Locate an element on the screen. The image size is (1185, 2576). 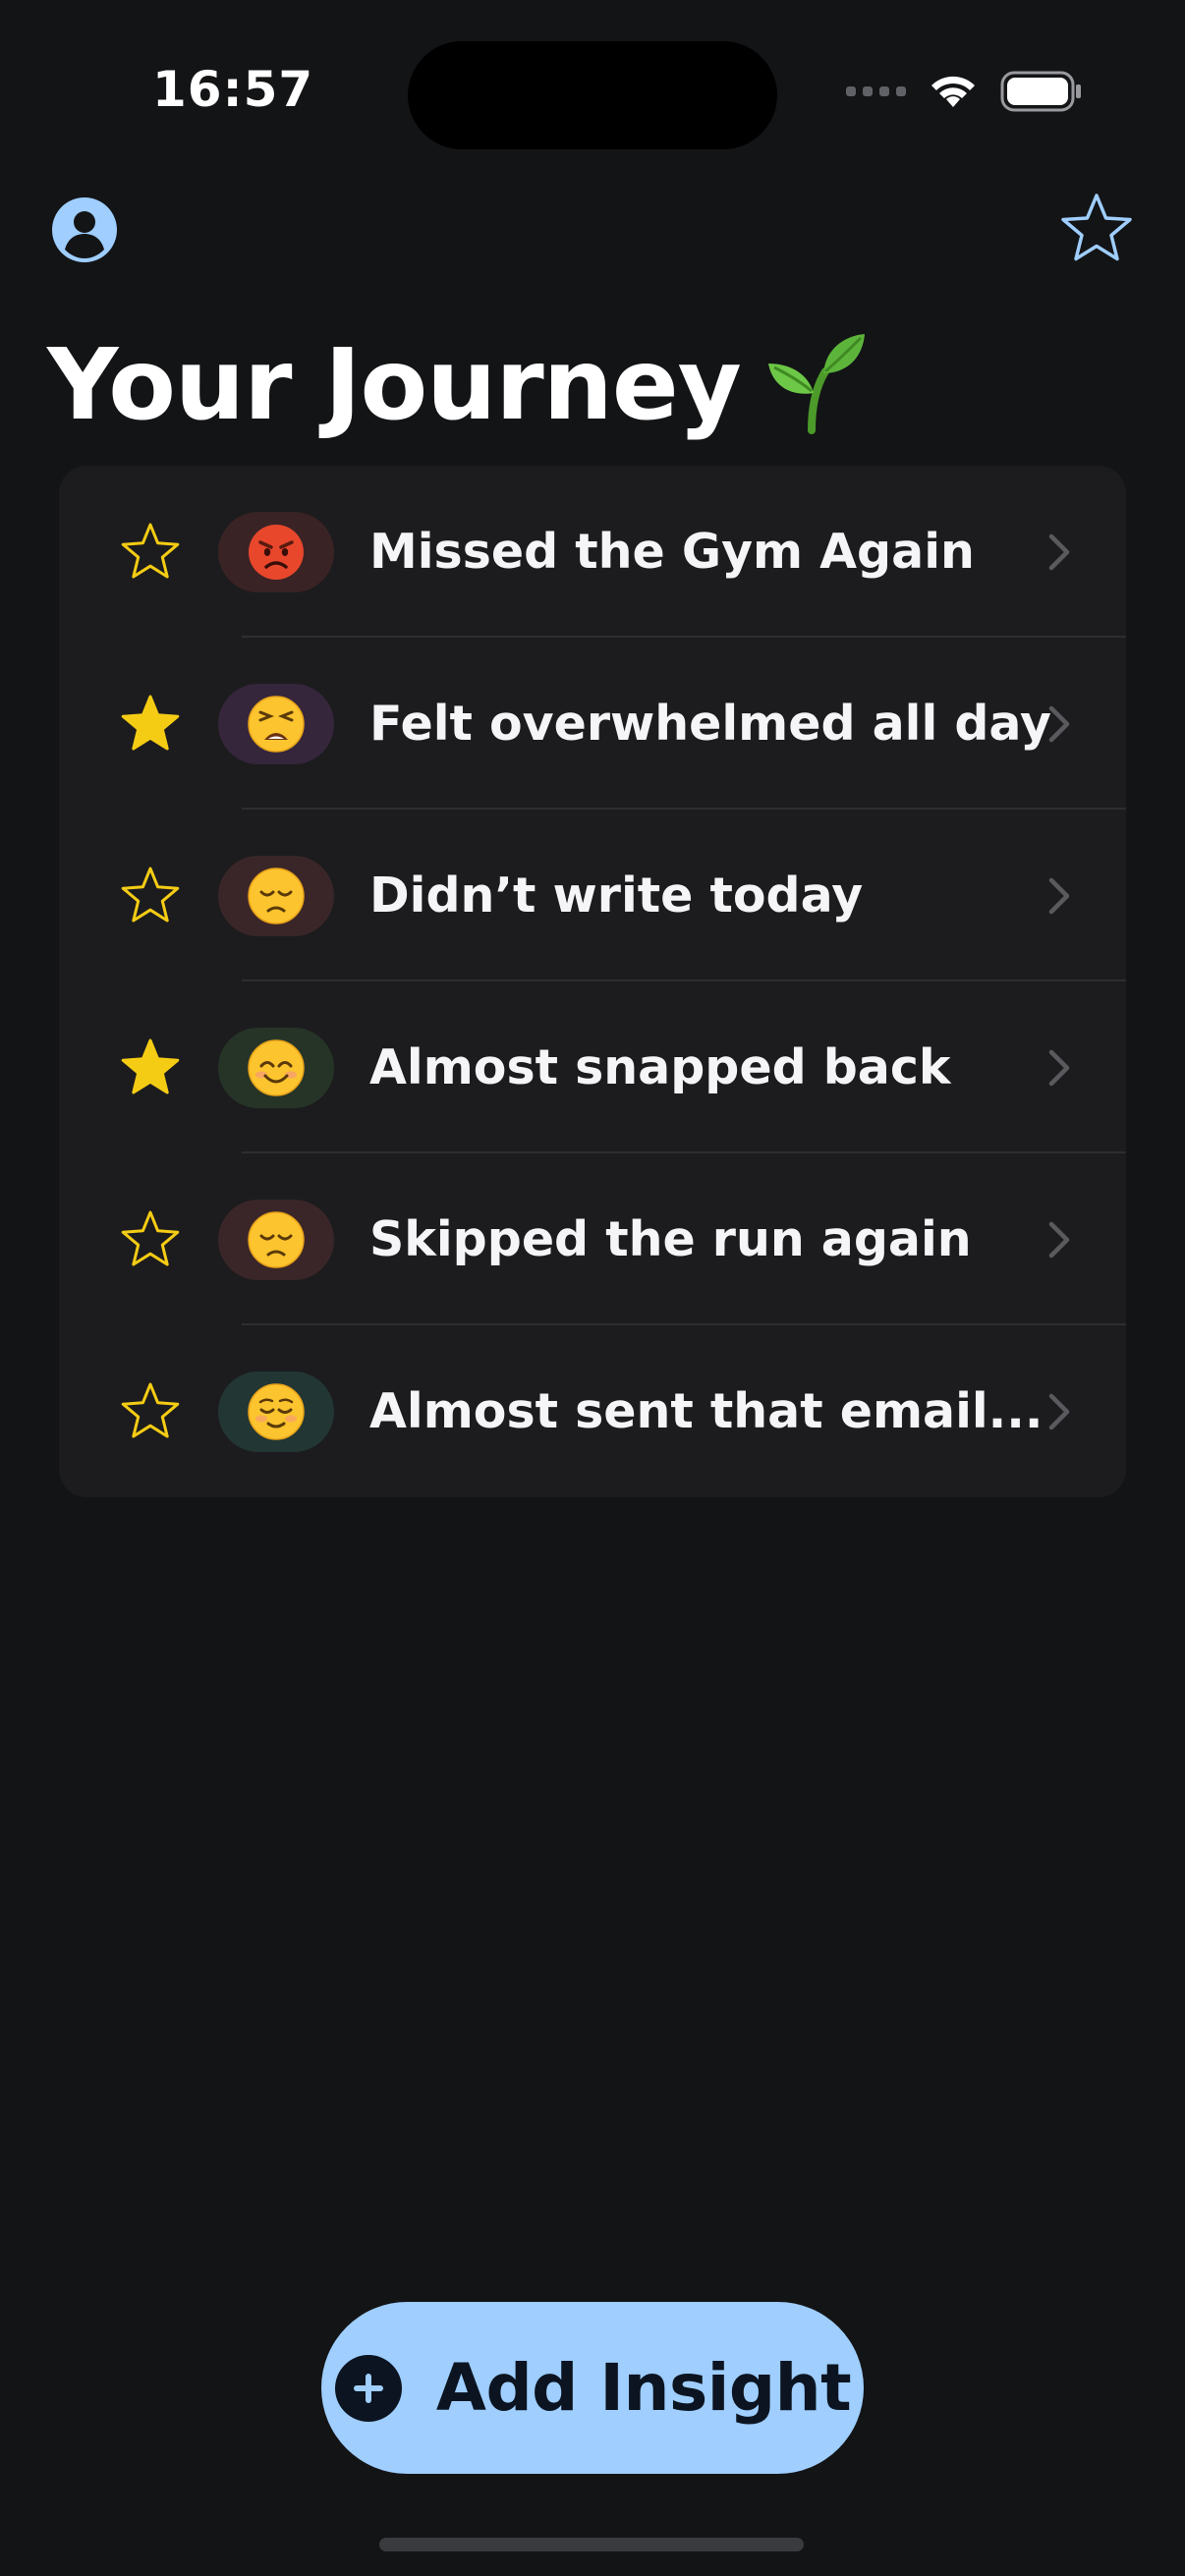
relieved-face-emoji-icon is located at coordinates (277, 1411).